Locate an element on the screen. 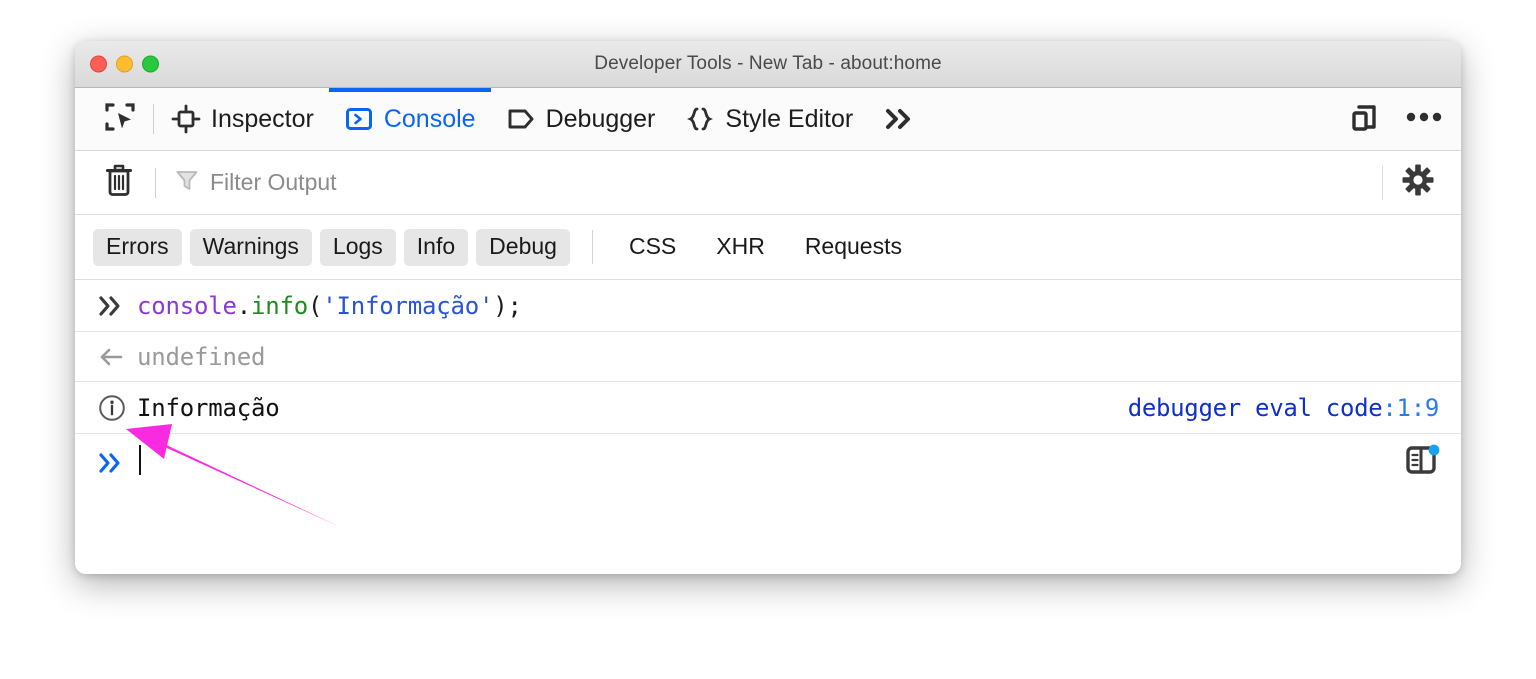  console-row-prompt is located at coordinates (768, 463).